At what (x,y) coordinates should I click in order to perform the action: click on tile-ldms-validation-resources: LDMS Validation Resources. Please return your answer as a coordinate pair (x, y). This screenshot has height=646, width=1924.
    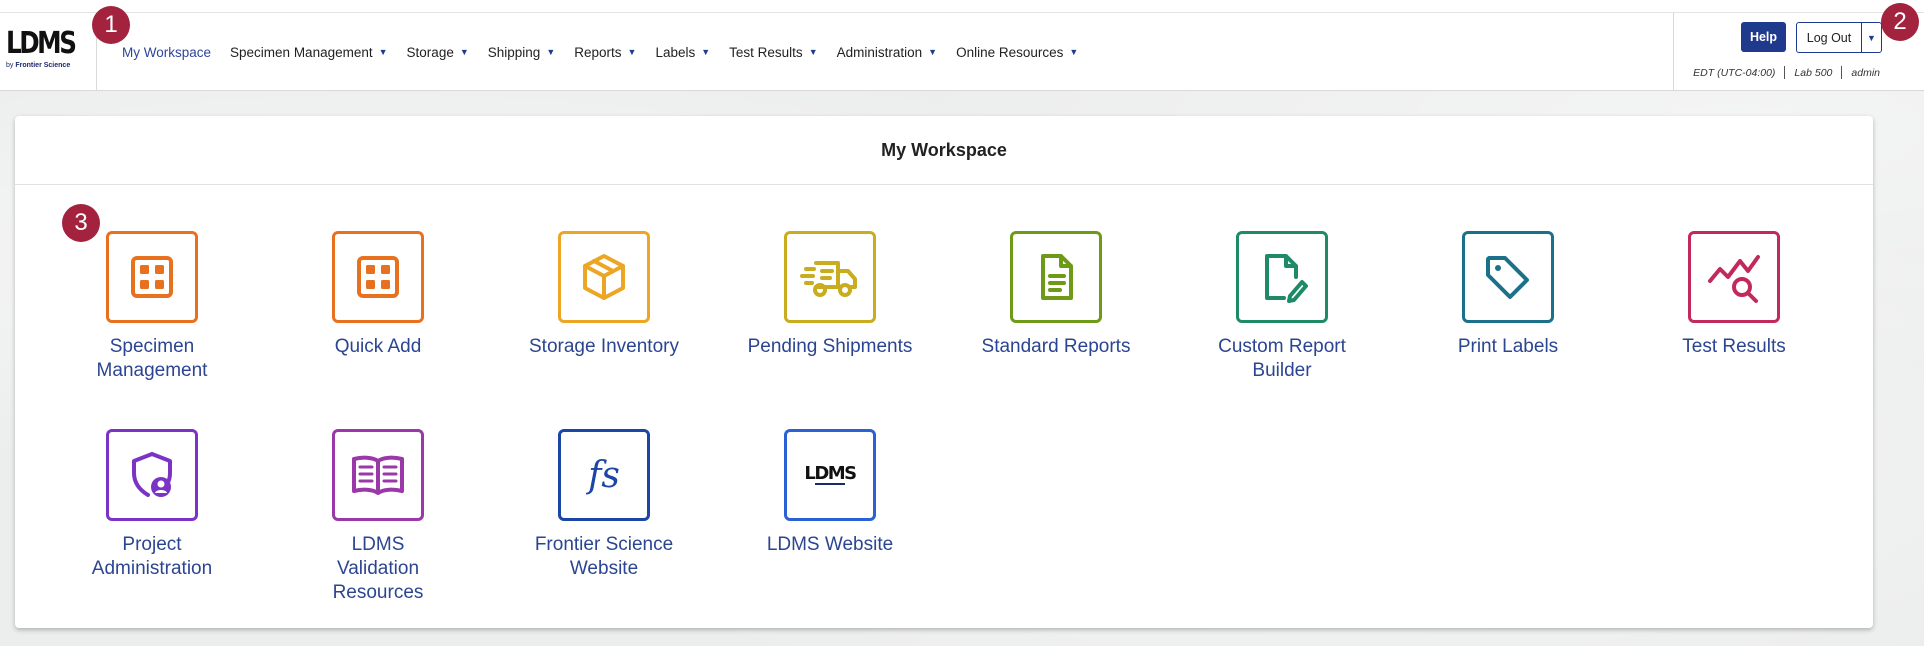
    Looking at the image, I should click on (378, 517).